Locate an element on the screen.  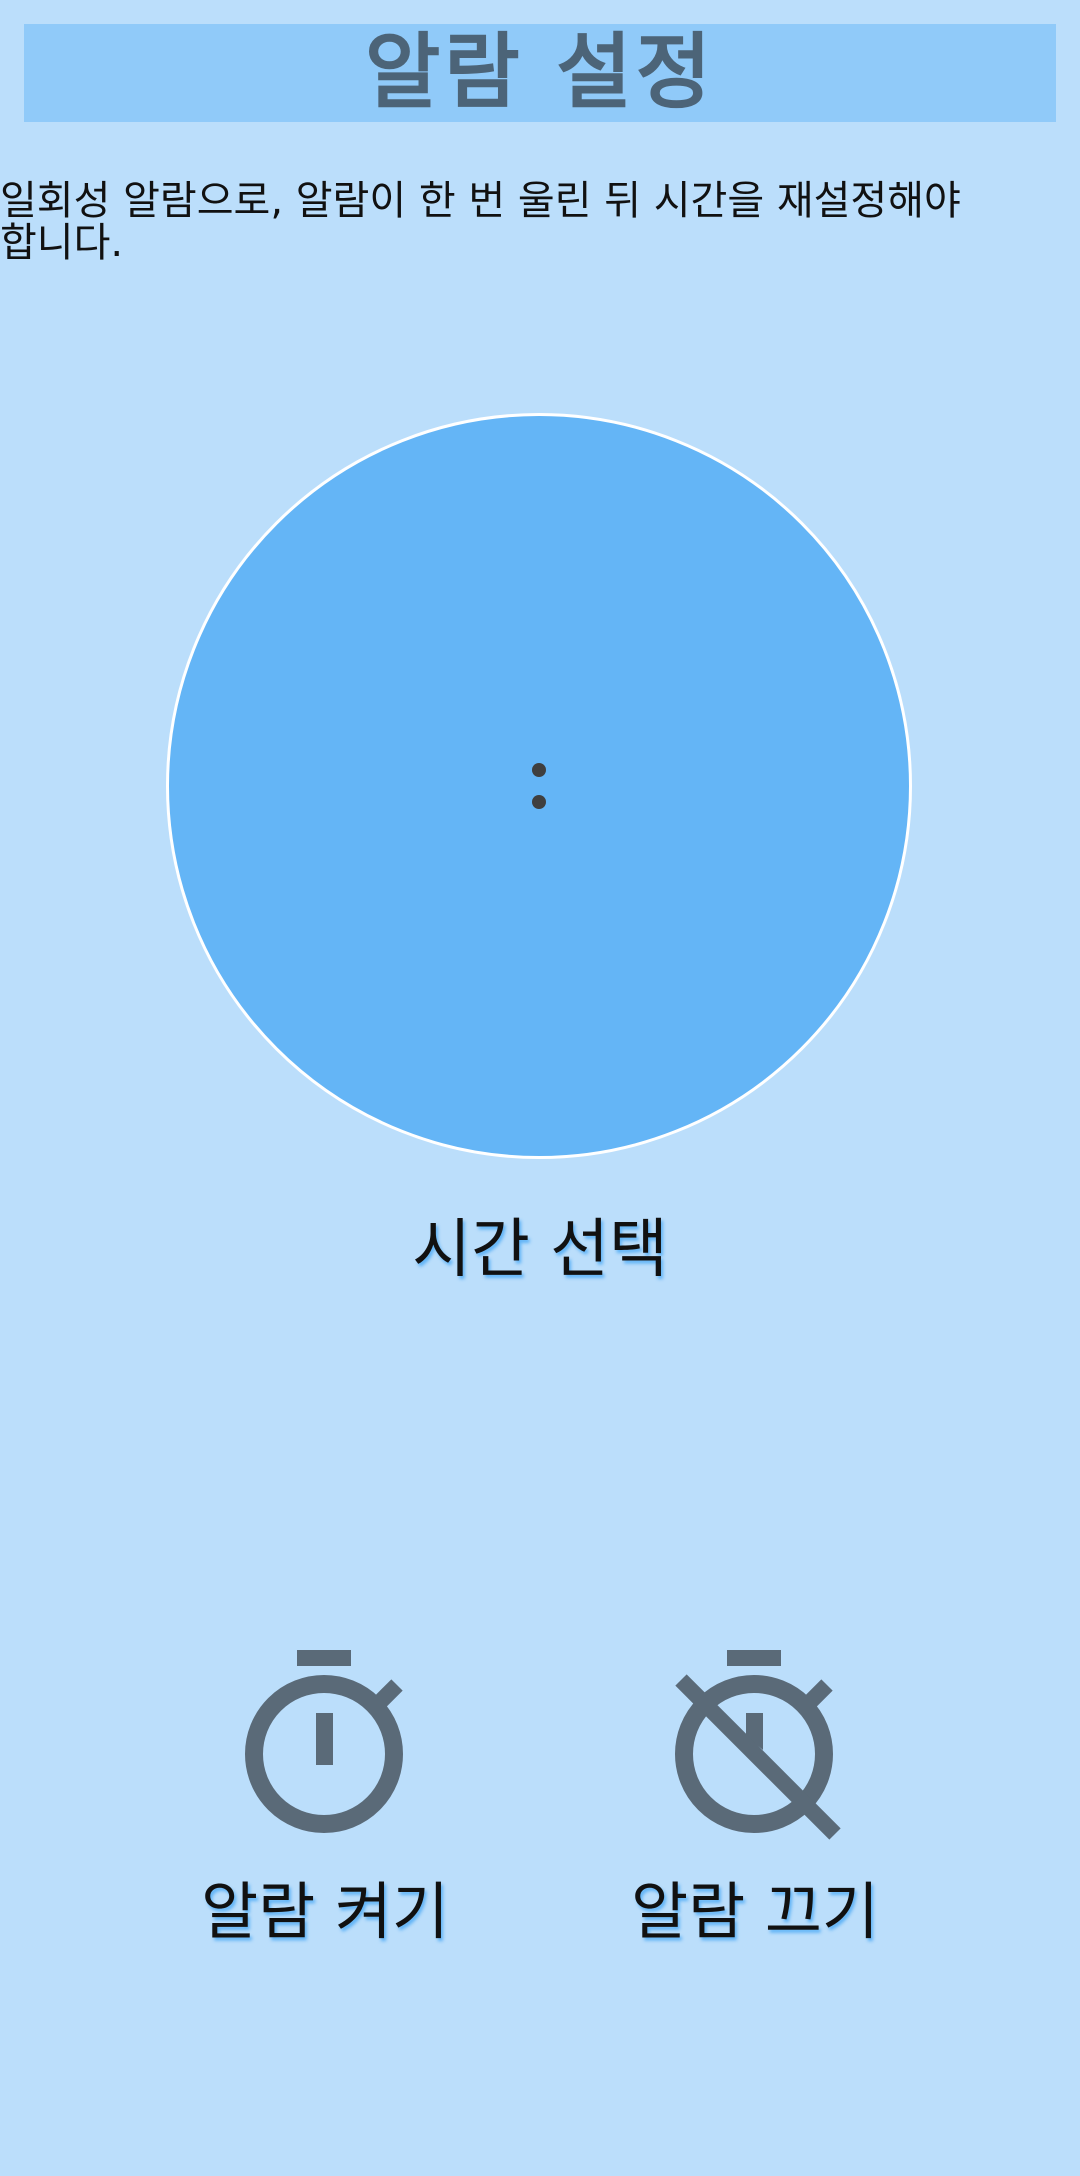
alarm-on-button: 알람 켜기 is located at coordinates (325, 1795).